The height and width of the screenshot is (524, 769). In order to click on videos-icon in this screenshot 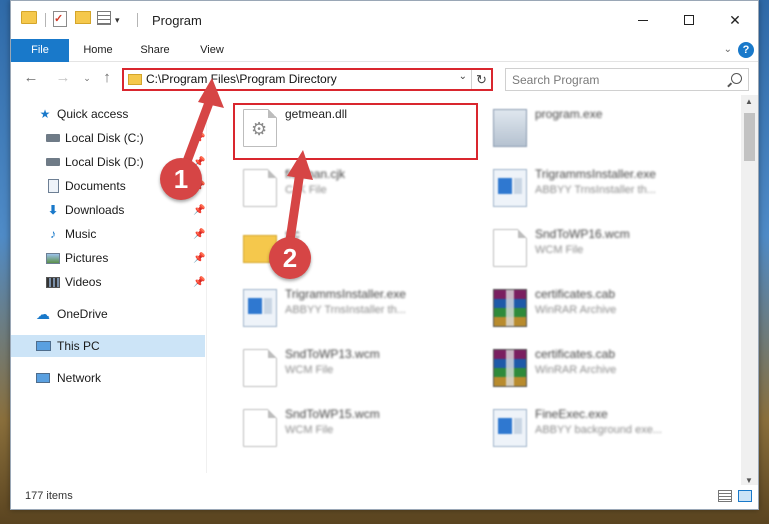, I will do `click(53, 282)`.